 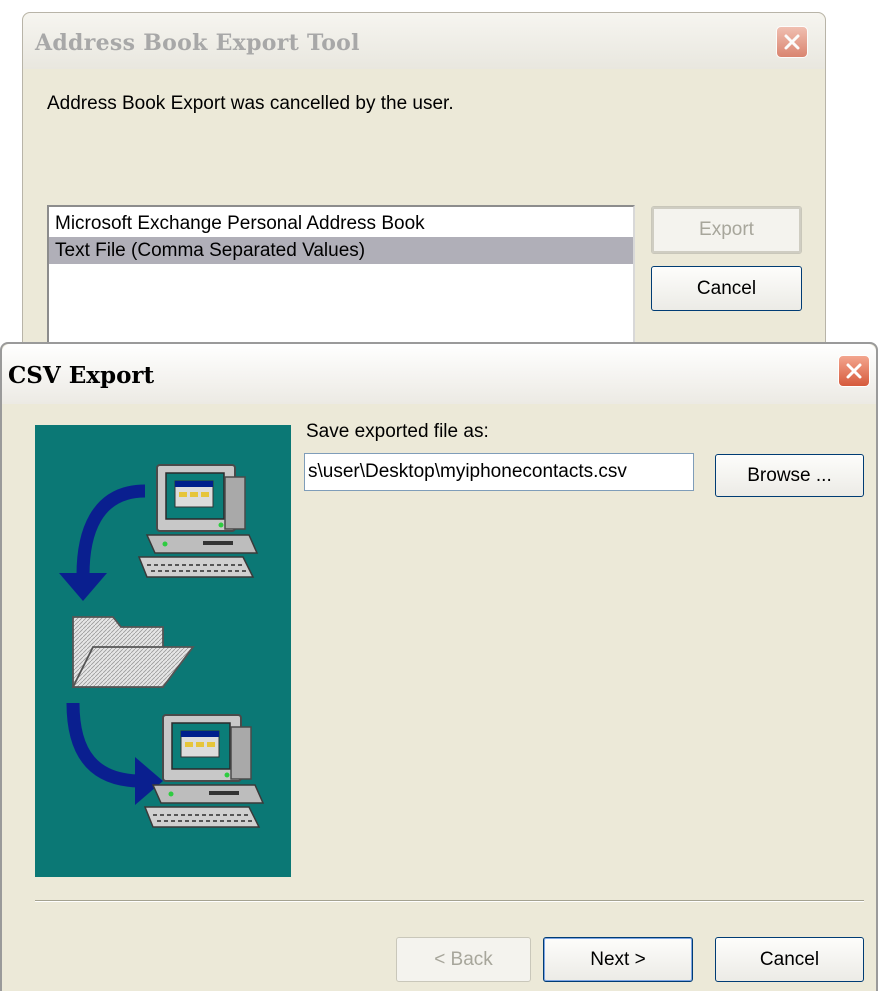 I want to click on dialog-title: CSV Export, so click(x=81, y=375).